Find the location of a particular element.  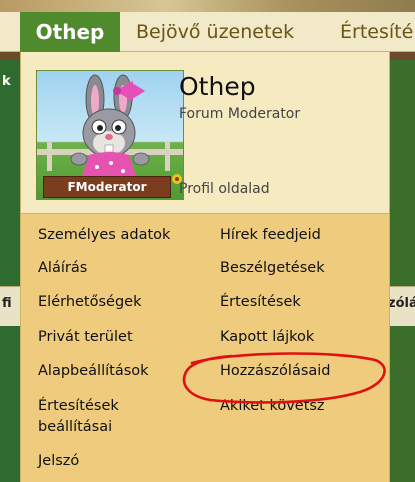

menu-item-password: Jelszó is located at coordinates (118, 461).